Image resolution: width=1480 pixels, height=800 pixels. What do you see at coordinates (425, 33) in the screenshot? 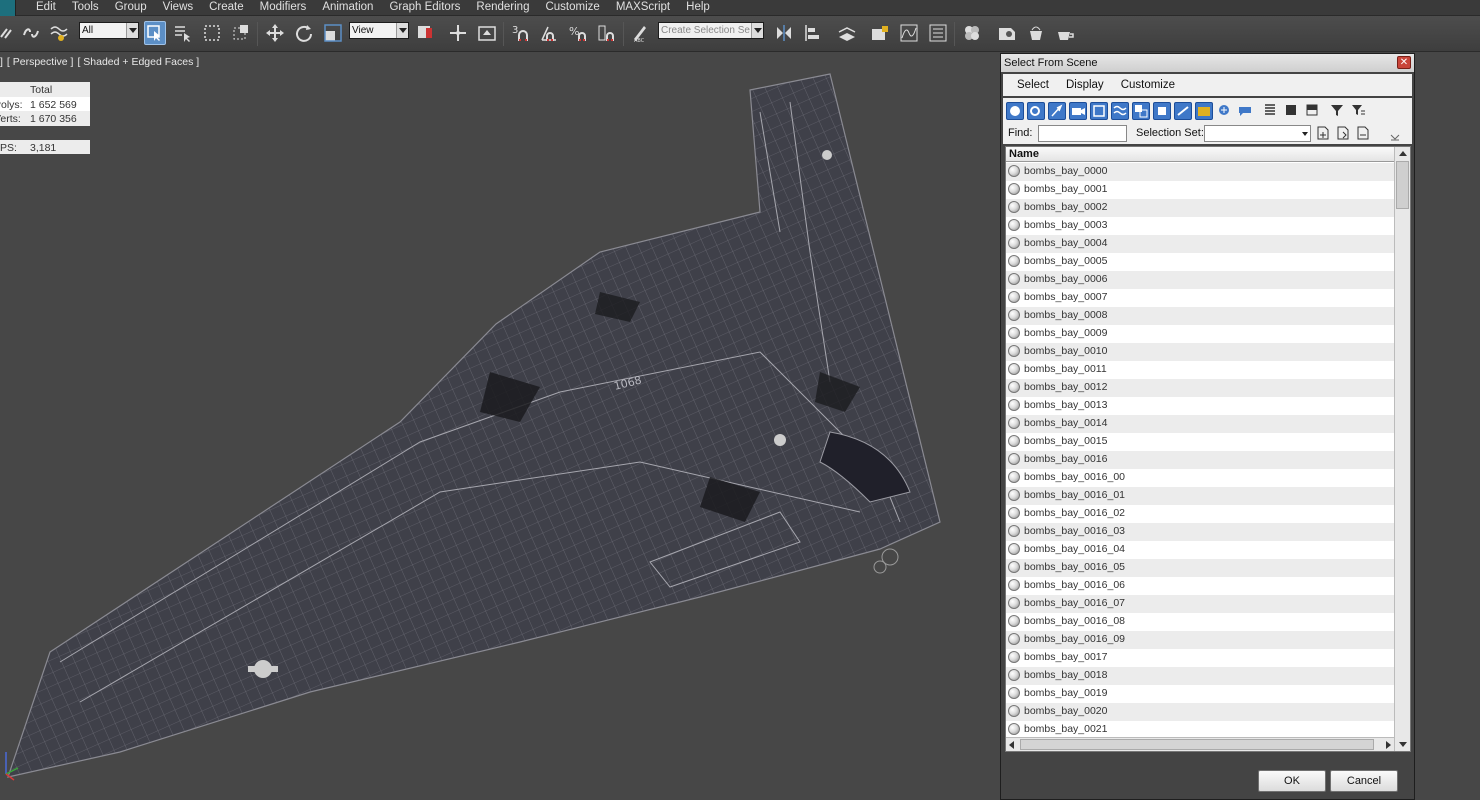
I see `pivot-center-icon` at bounding box center [425, 33].